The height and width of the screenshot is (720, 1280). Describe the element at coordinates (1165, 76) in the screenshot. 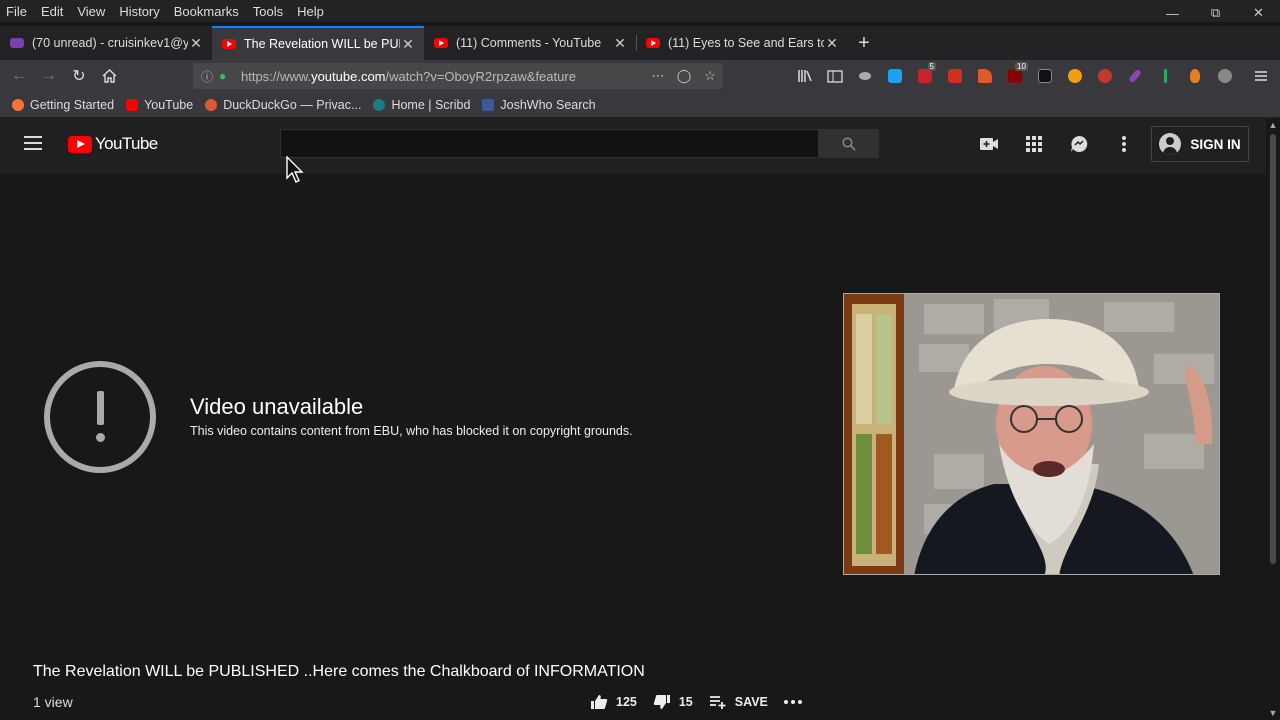

I see `green-extension-icon` at that location.